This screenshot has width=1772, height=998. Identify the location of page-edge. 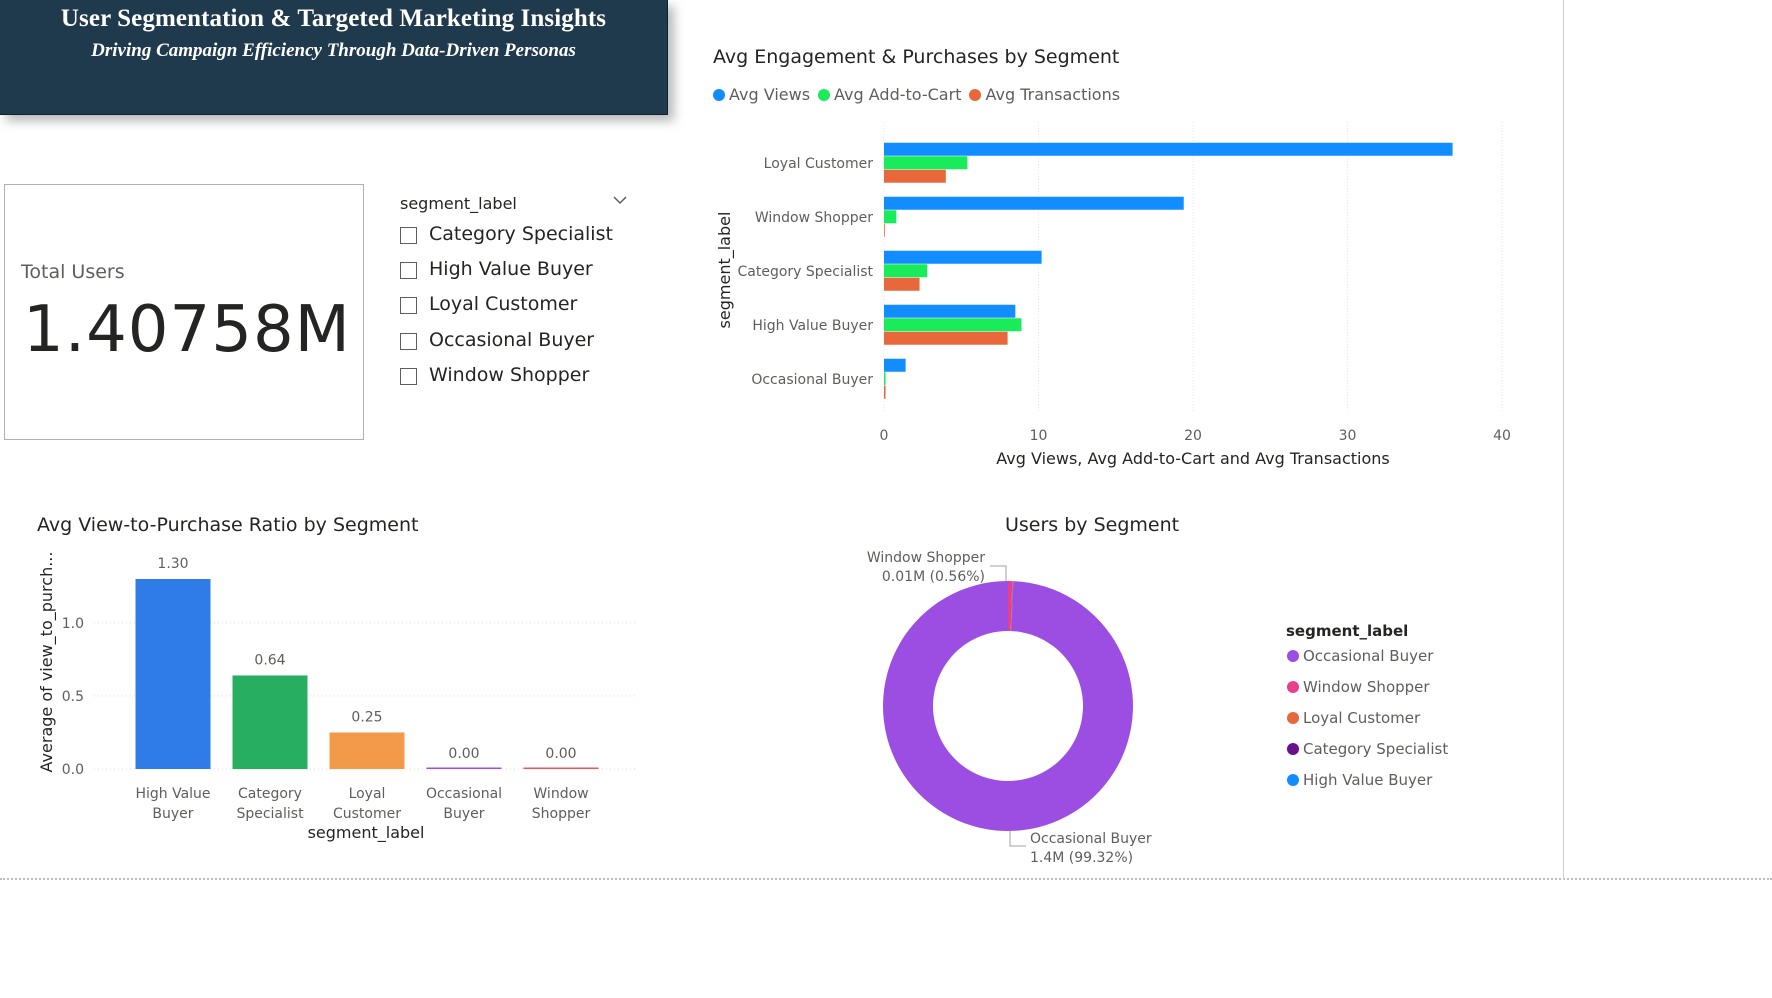
(1563, 440).